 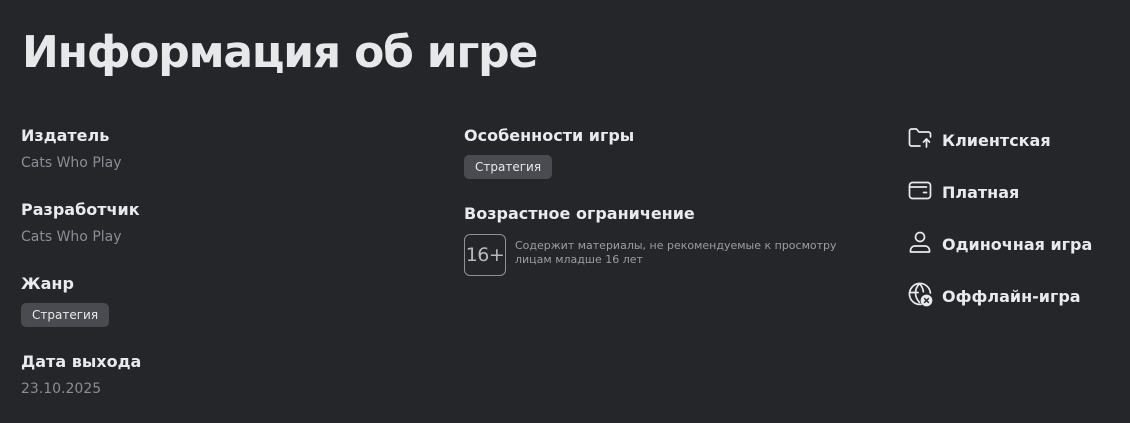 I want to click on attribute-offline: Оффлайн-игра, so click(x=994, y=296).